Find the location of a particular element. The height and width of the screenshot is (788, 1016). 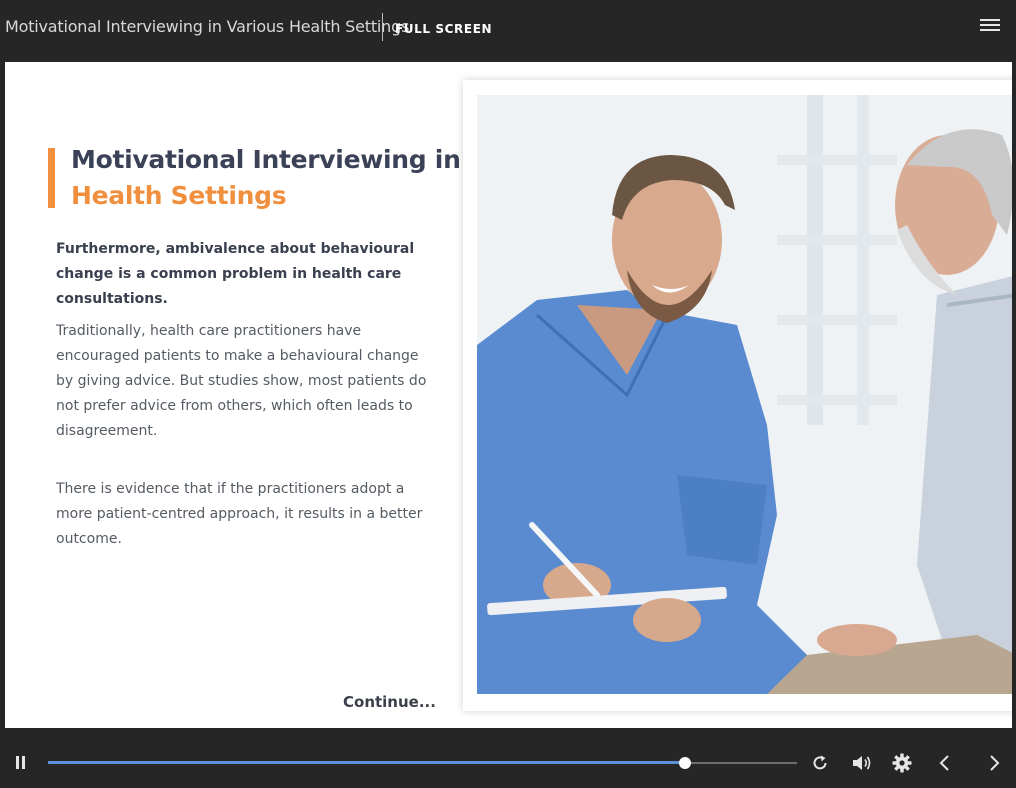

heading-line2: Health Settings is located at coordinates (179, 195).